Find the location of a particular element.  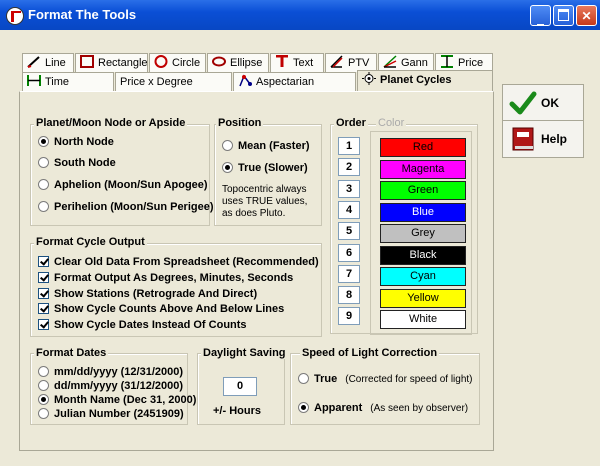

mean-radio is located at coordinates (227, 145).